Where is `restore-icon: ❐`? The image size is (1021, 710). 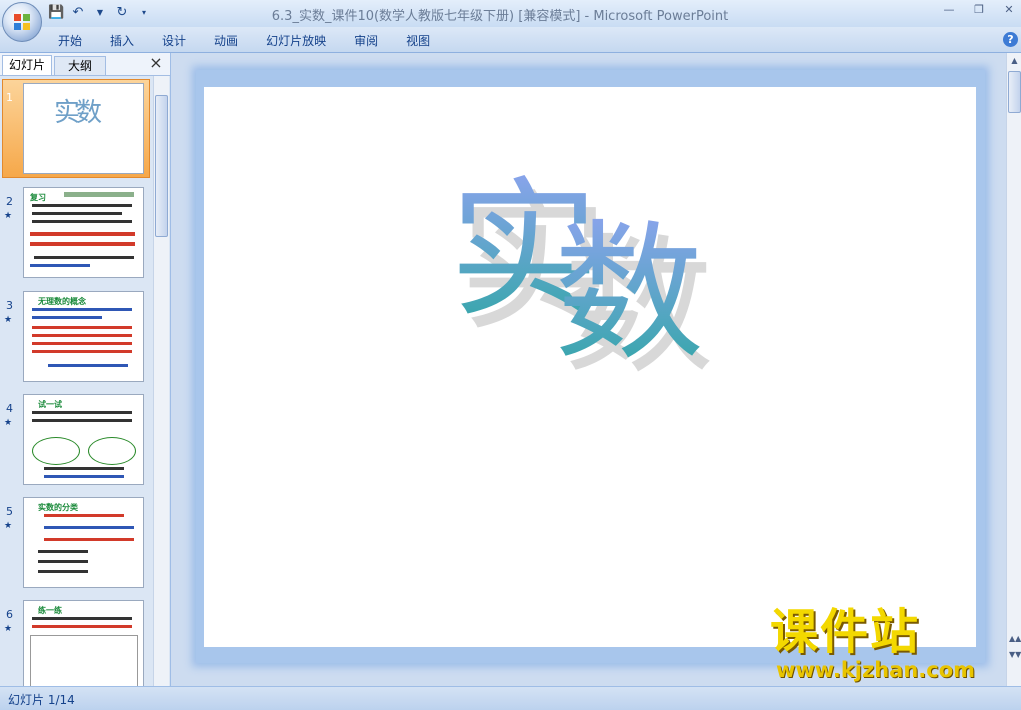
restore-icon: ❐ is located at coordinates (979, 10).